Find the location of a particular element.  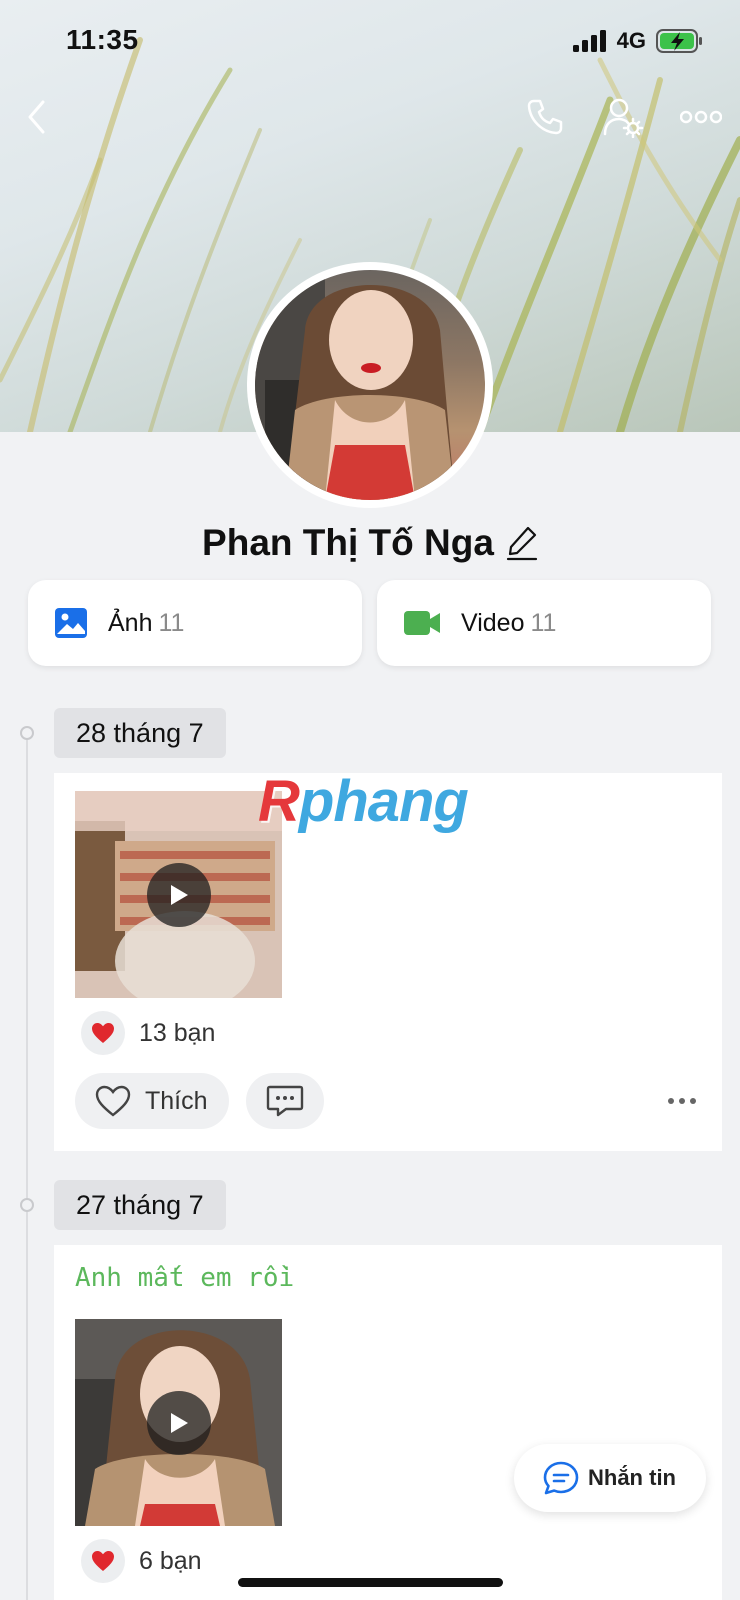

reaction-count: 6 bạn is located at coordinates (170, 1560).